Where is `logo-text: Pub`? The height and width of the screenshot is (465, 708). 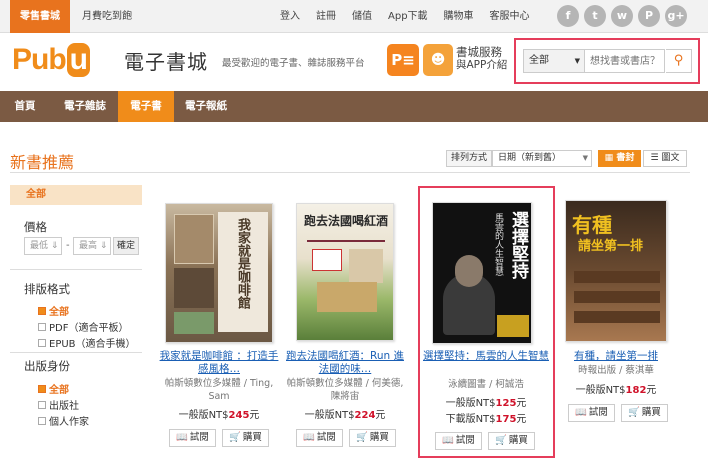
logo-text: Pub is located at coordinates (39, 59).